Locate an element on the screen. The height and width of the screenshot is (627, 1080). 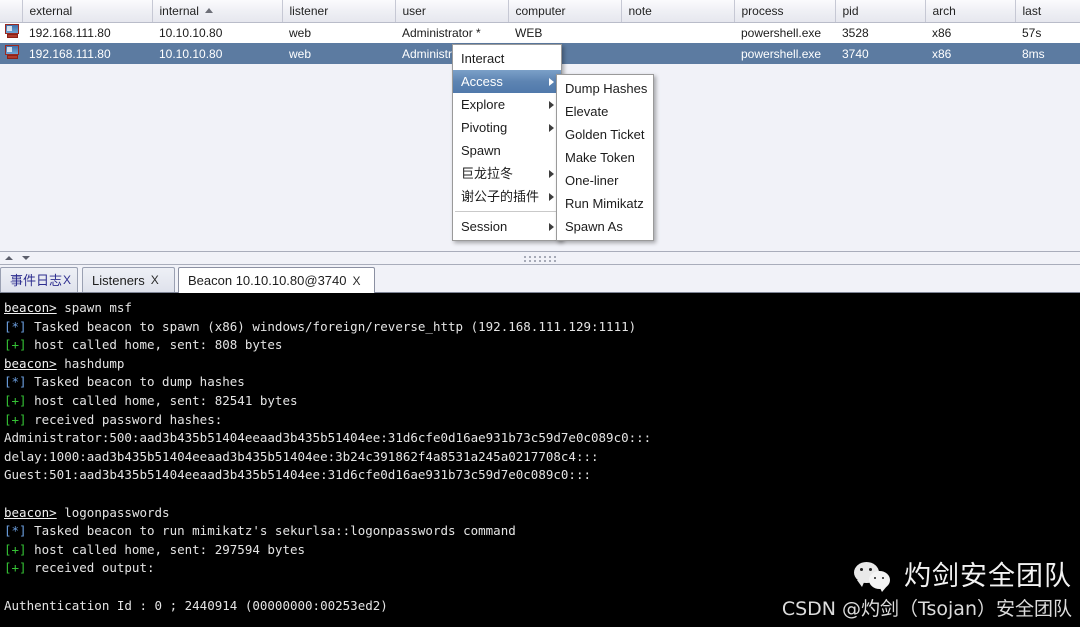
menu-item-access: Access is located at coordinates (507, 81).